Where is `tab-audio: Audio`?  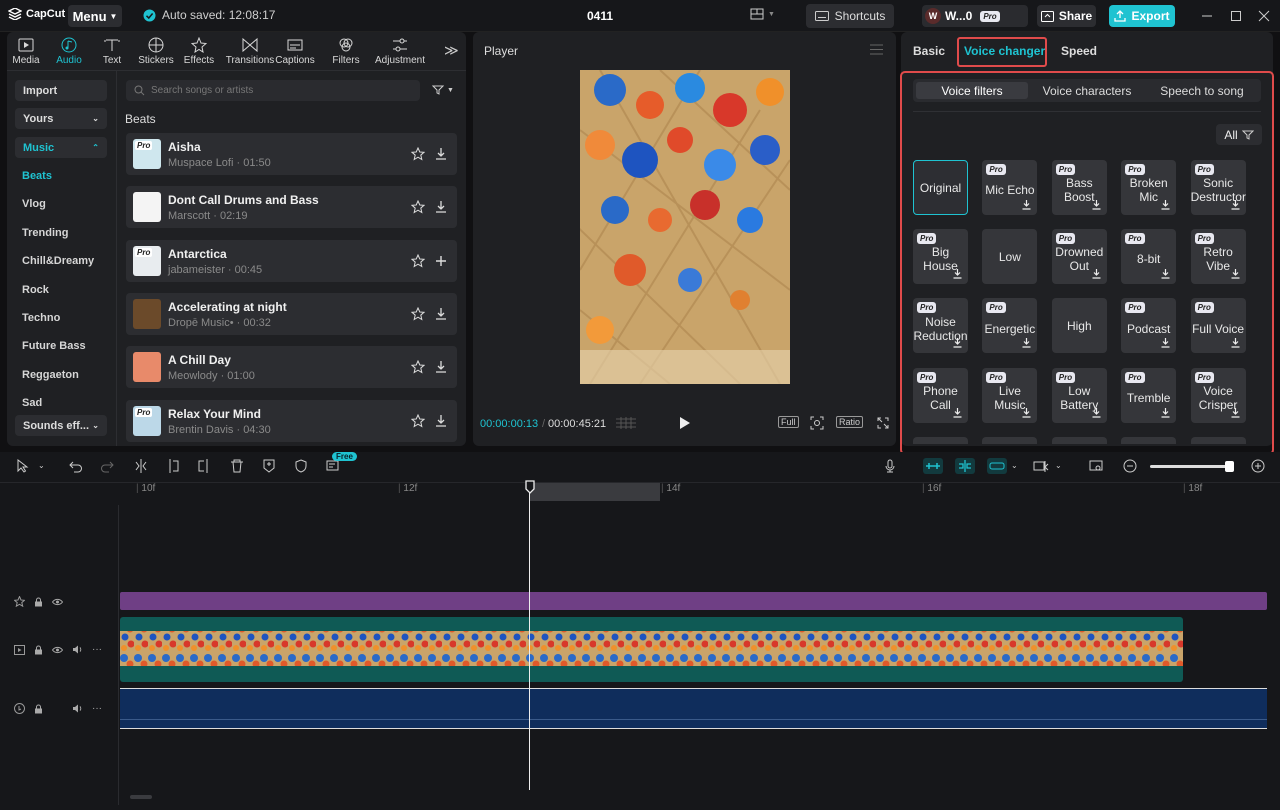
tab-audio: Audio is located at coordinates (69, 51).